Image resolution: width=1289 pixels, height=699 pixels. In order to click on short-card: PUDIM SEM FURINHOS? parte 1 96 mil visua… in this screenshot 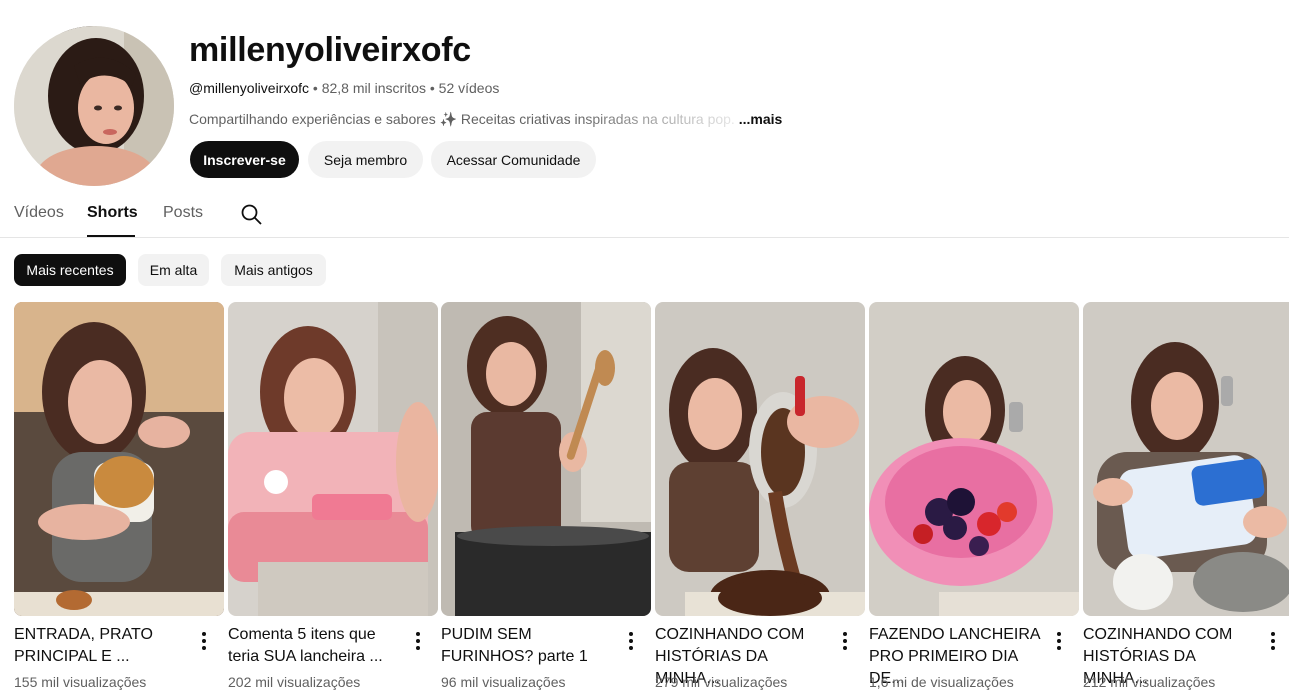, I will do `click(546, 496)`.